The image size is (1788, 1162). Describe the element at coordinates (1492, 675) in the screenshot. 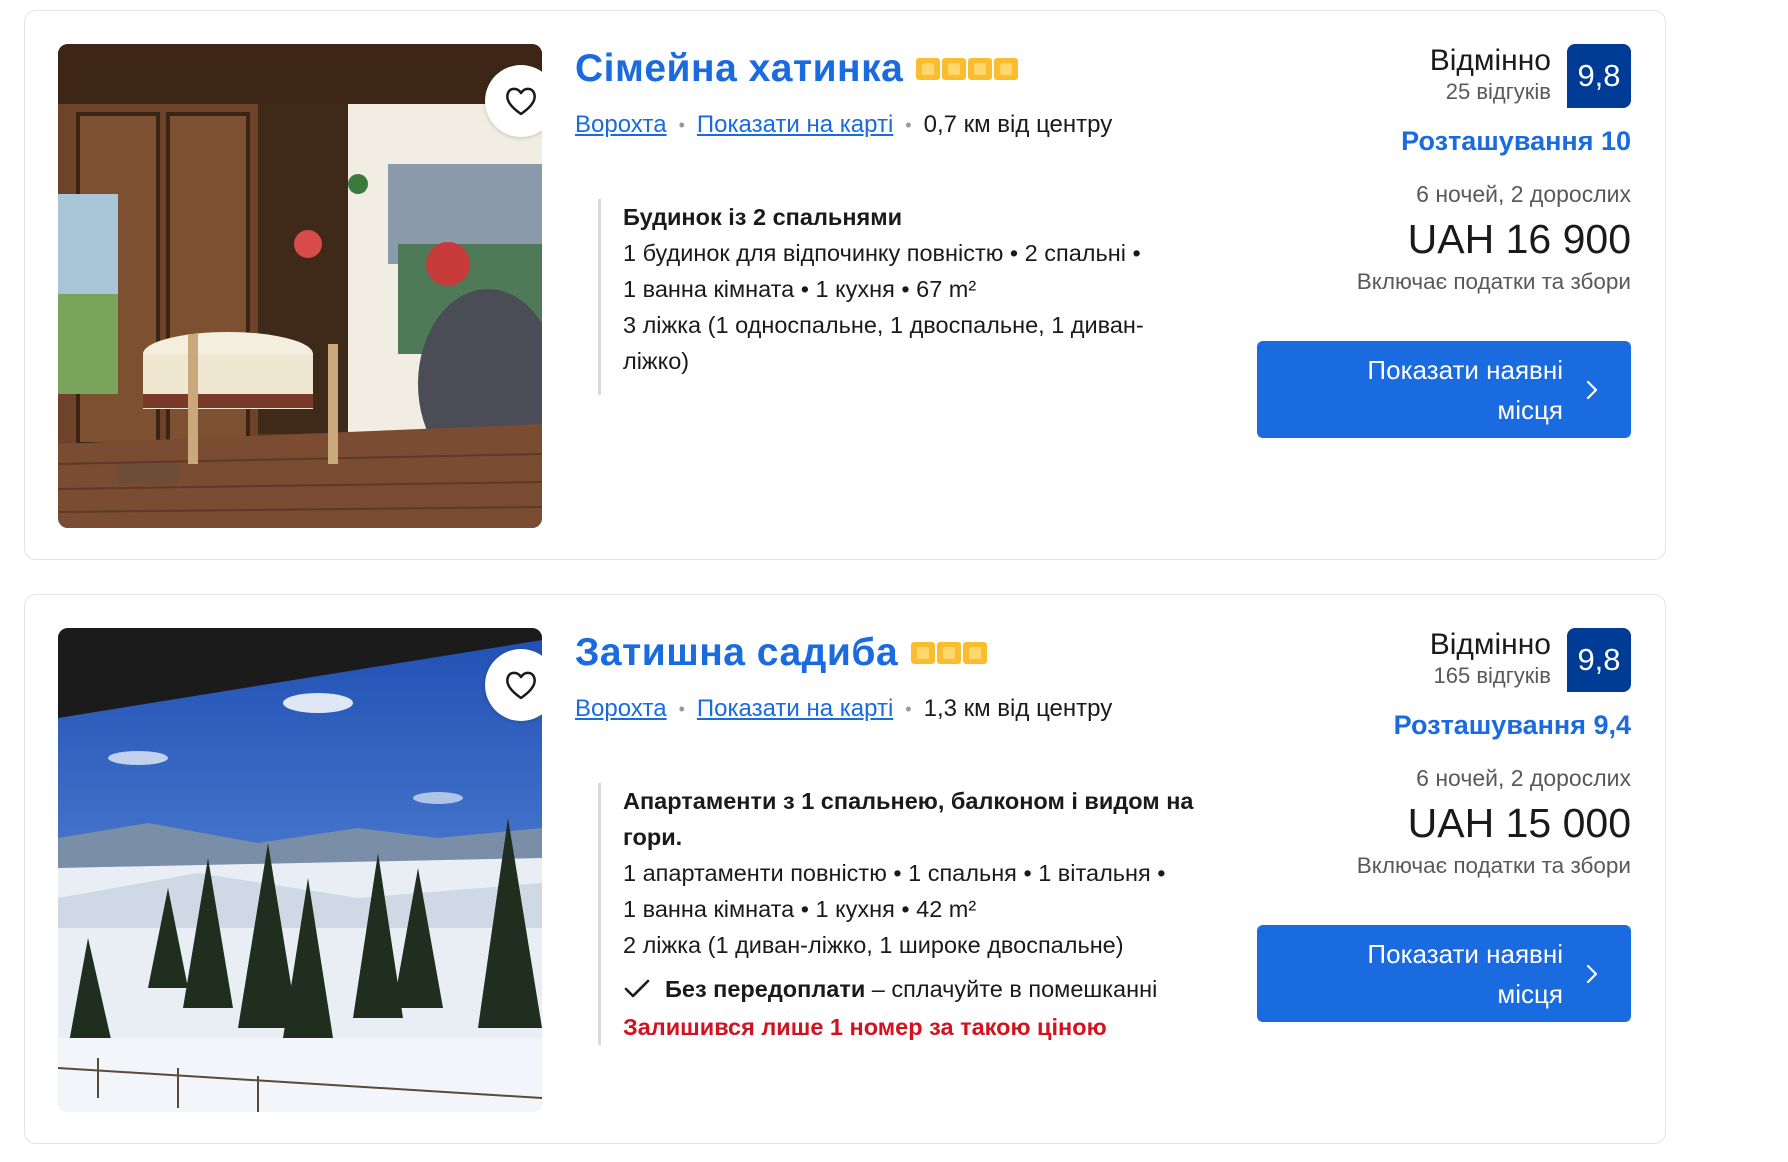

I see `review-count: 165 відгуків` at that location.